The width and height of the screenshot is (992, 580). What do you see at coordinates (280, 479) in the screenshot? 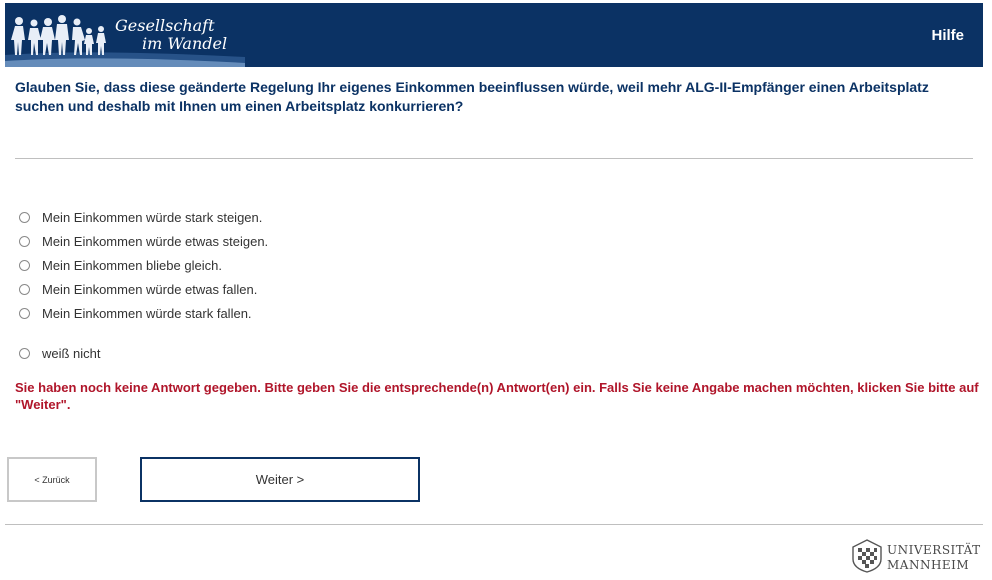
I see `next-button: Weiter >` at bounding box center [280, 479].